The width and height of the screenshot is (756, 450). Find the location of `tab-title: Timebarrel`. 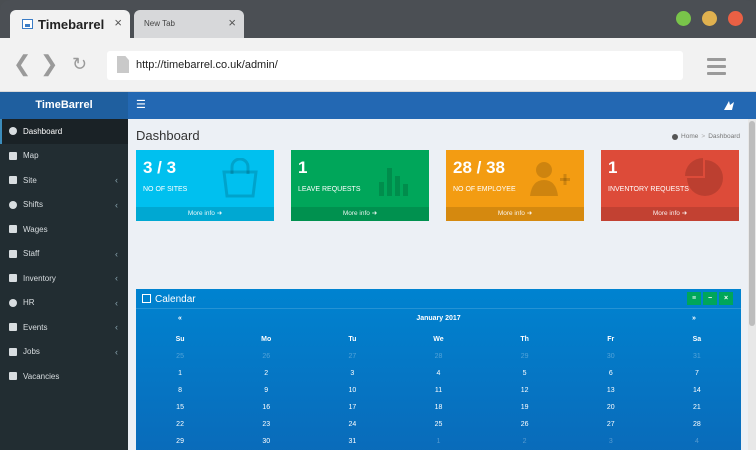

tab-title: Timebarrel is located at coordinates (71, 24).